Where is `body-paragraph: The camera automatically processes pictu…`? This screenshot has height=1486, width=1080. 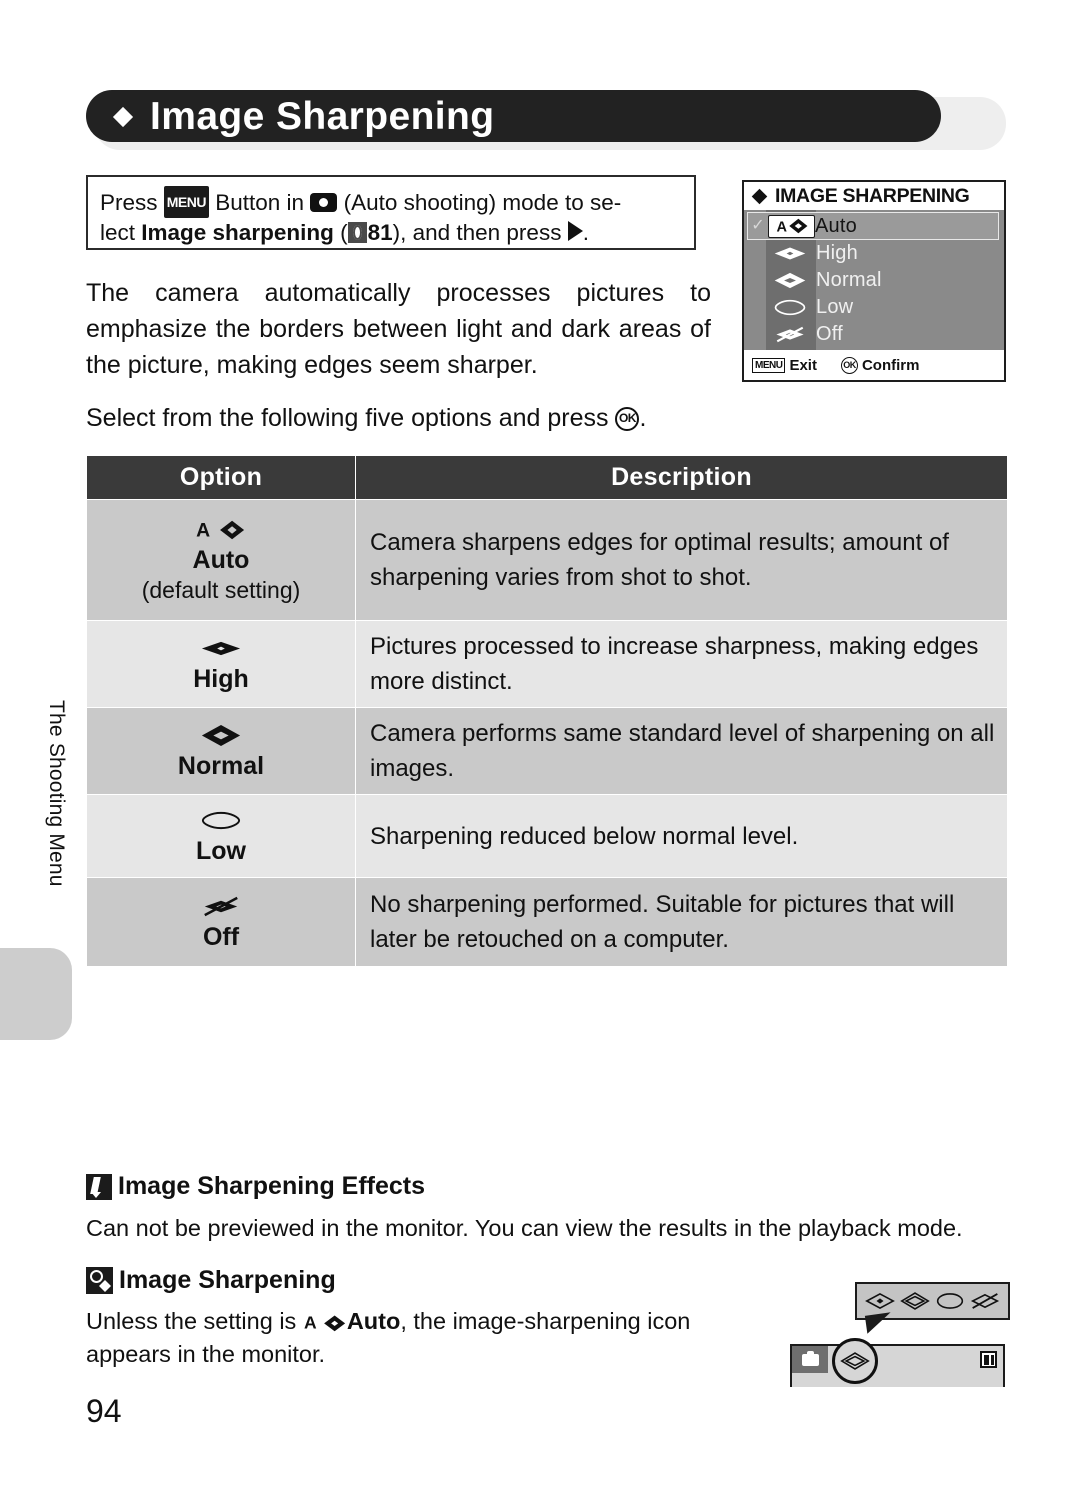 body-paragraph: The camera automatically processes pictu… is located at coordinates (398, 329).